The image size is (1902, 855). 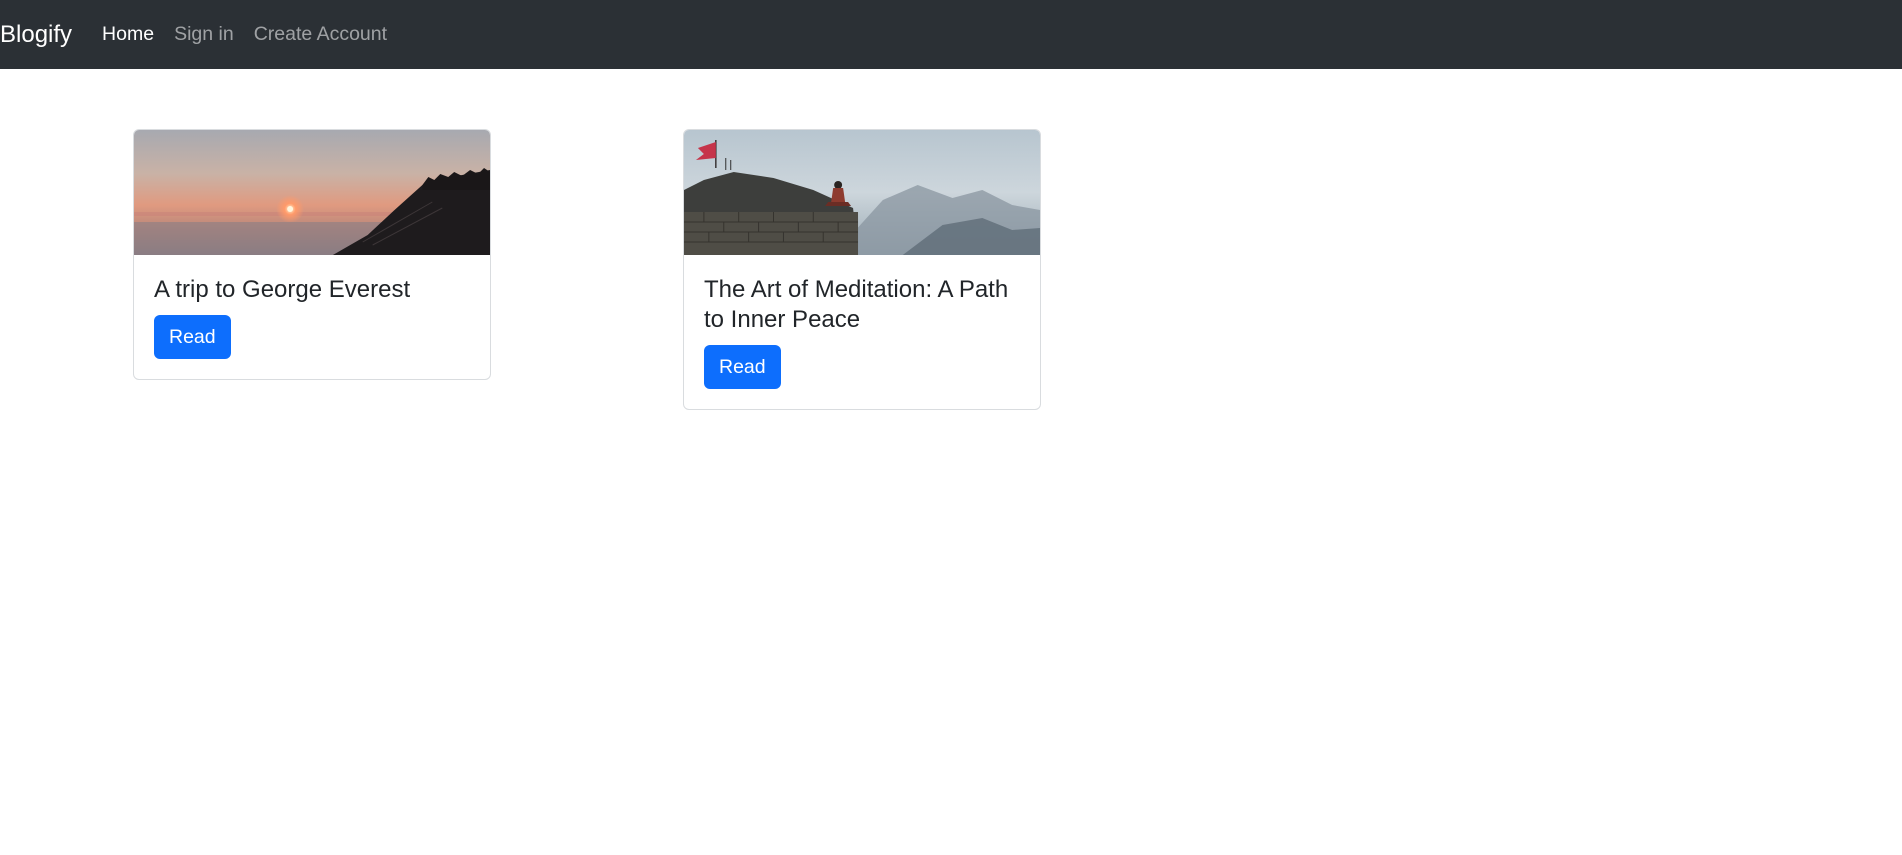 I want to click on nav-home-link: Home, so click(x=128, y=34).